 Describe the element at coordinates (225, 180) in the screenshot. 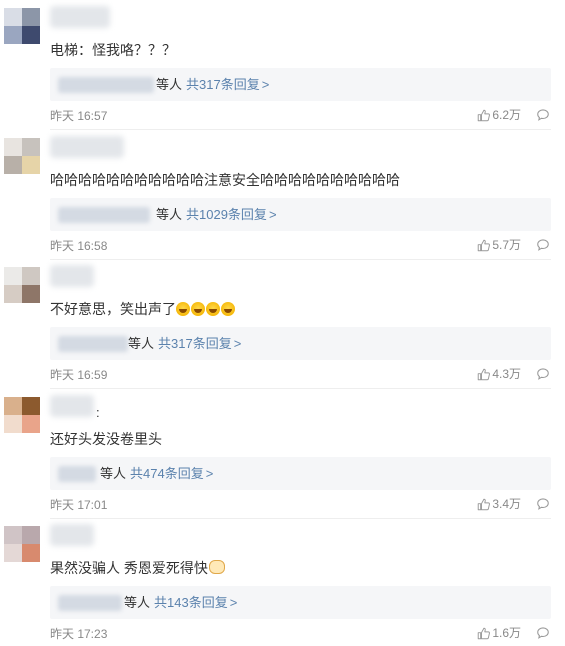

I see `comment-text: 哈哈哈哈哈哈哈哈哈哈哈注意安全哈哈哈哈哈哈哈哈哈哈` at that location.